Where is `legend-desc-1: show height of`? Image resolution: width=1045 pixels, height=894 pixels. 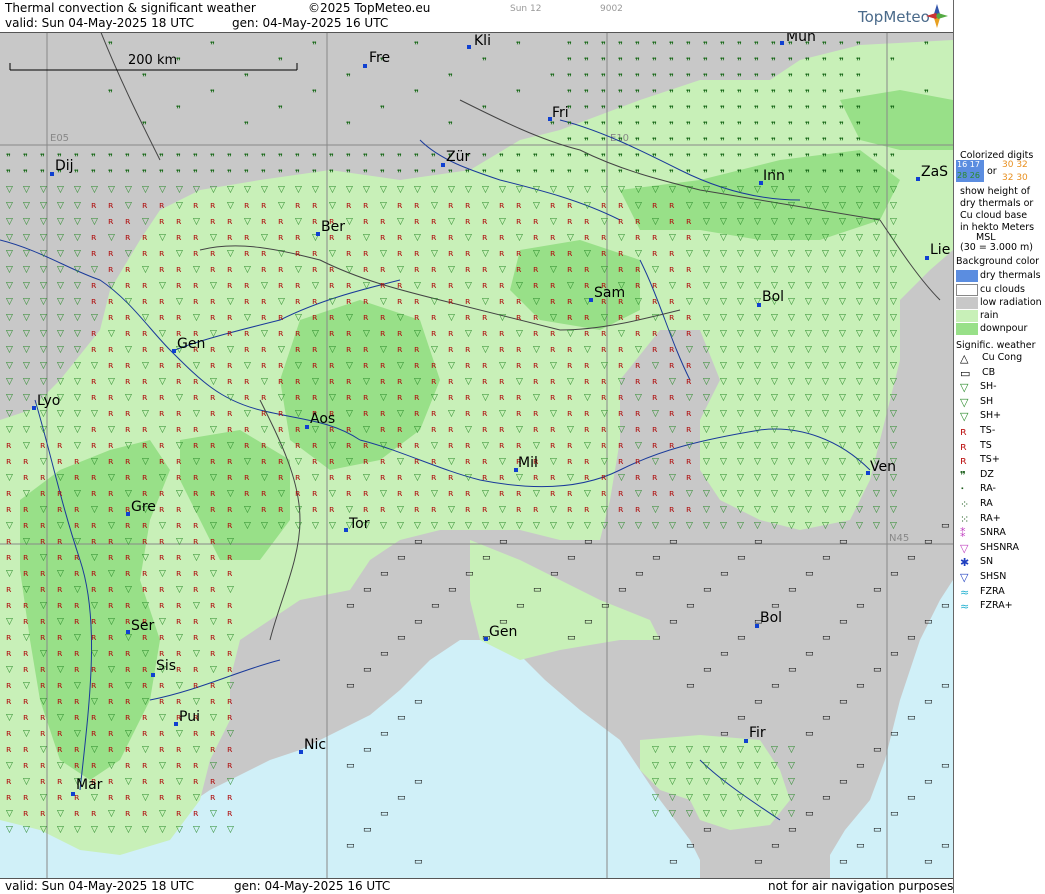 legend-desc-1: show height of is located at coordinates (995, 191).